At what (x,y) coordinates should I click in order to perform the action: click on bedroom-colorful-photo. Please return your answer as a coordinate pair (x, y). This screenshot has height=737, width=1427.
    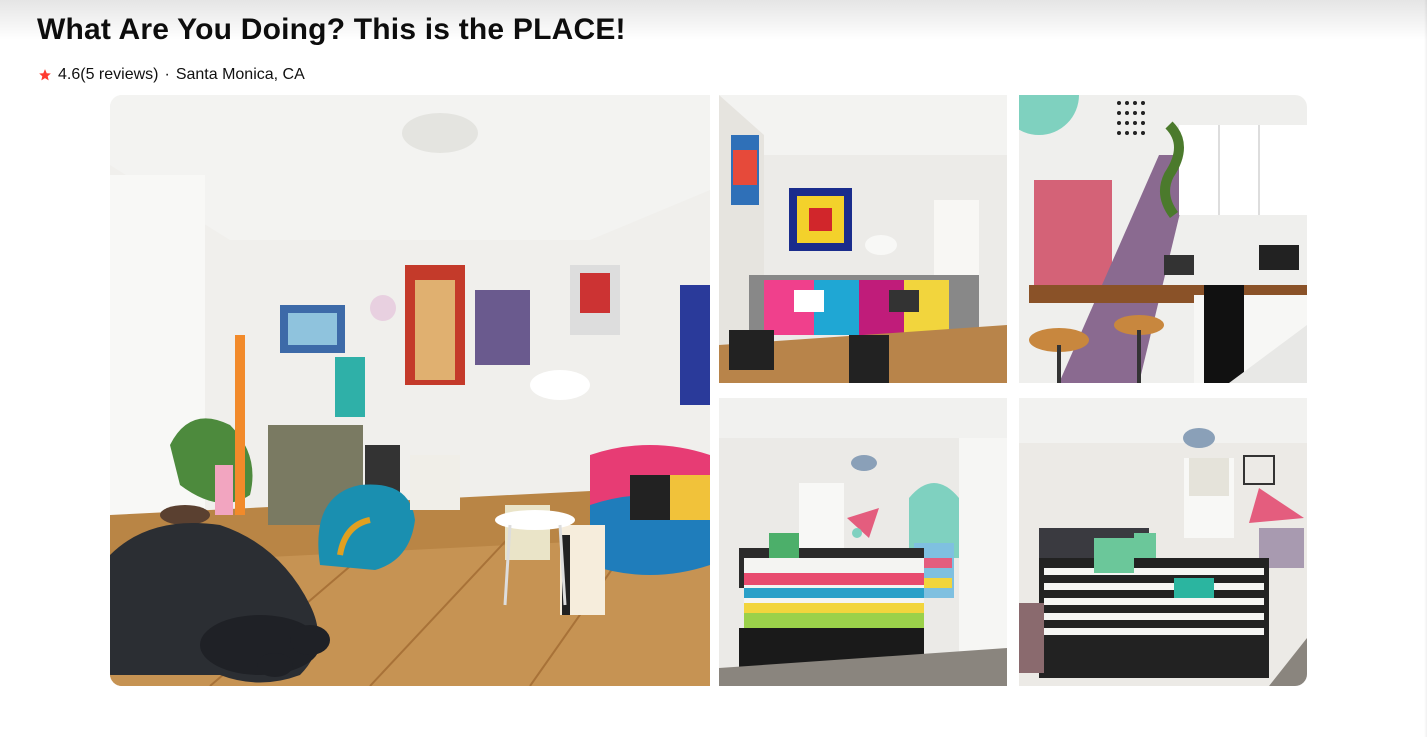
    Looking at the image, I should click on (863, 542).